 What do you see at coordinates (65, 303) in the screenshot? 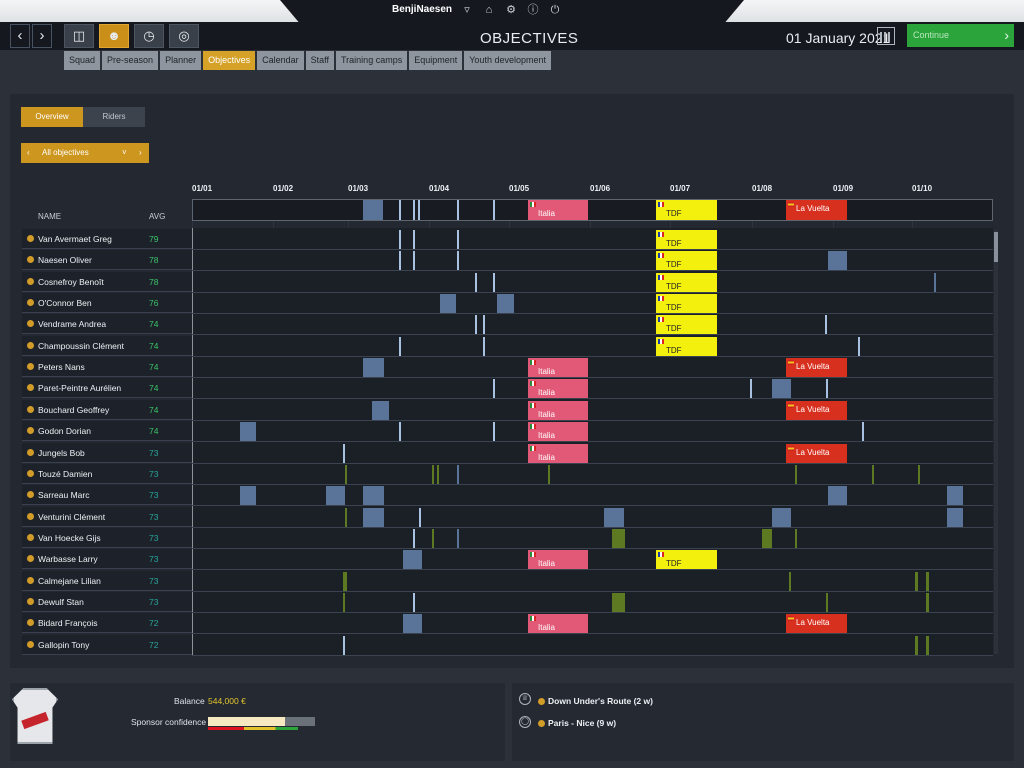
I see `rider-name: O'Connor Ben` at bounding box center [65, 303].